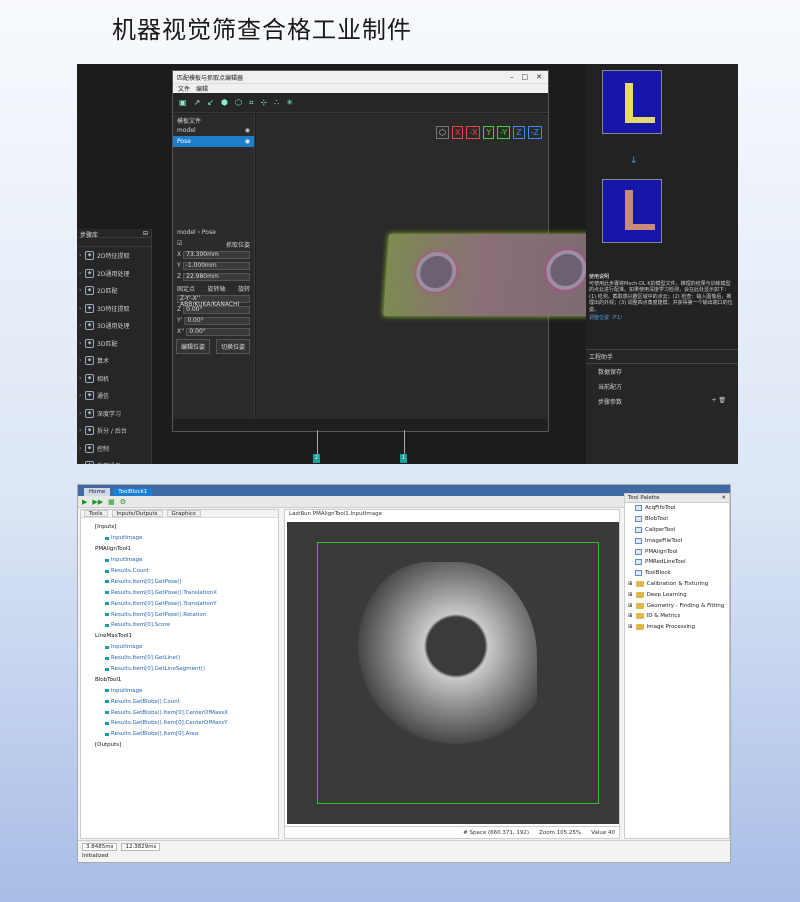 This screenshot has height=902, width=800. I want to click on step-category-item: › ◆ 3D匹配, so click(114, 344).